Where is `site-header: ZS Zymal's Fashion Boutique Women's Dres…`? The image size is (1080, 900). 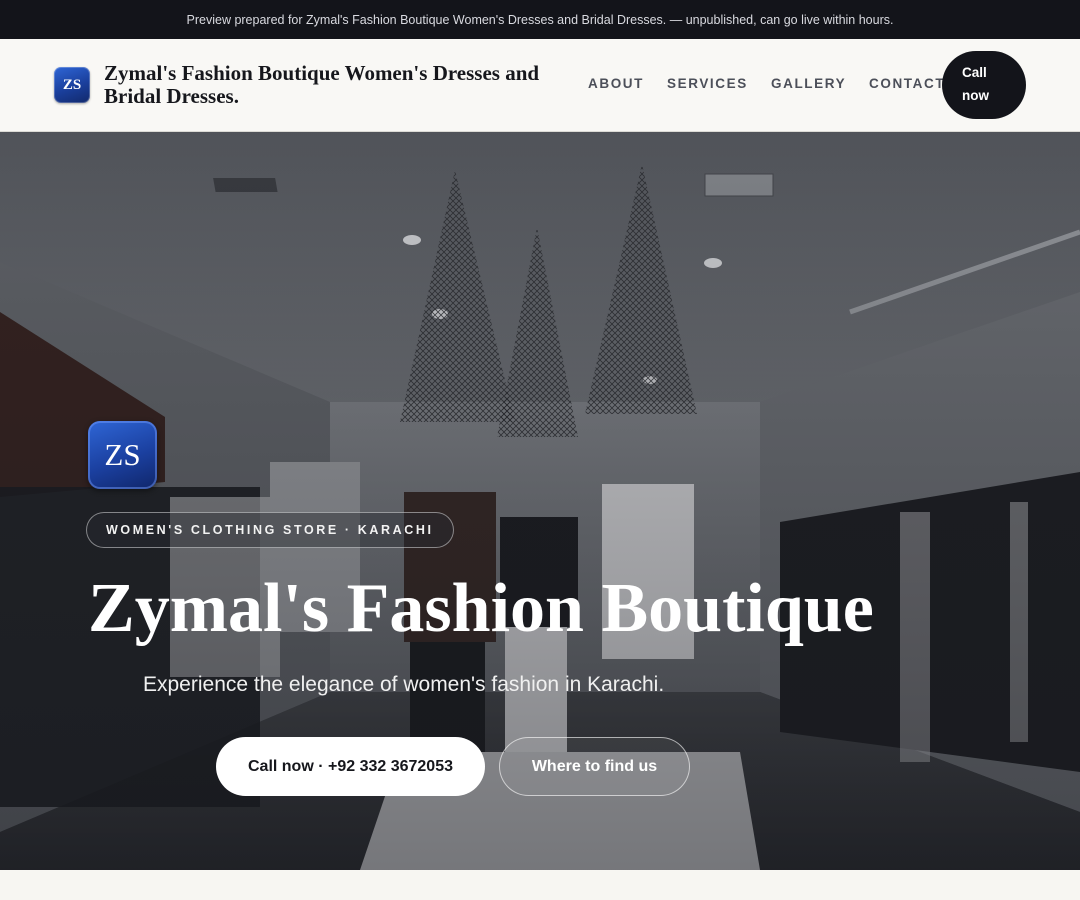
site-header: ZS Zymal's Fashion Boutique Women's Dres… is located at coordinates (540, 85).